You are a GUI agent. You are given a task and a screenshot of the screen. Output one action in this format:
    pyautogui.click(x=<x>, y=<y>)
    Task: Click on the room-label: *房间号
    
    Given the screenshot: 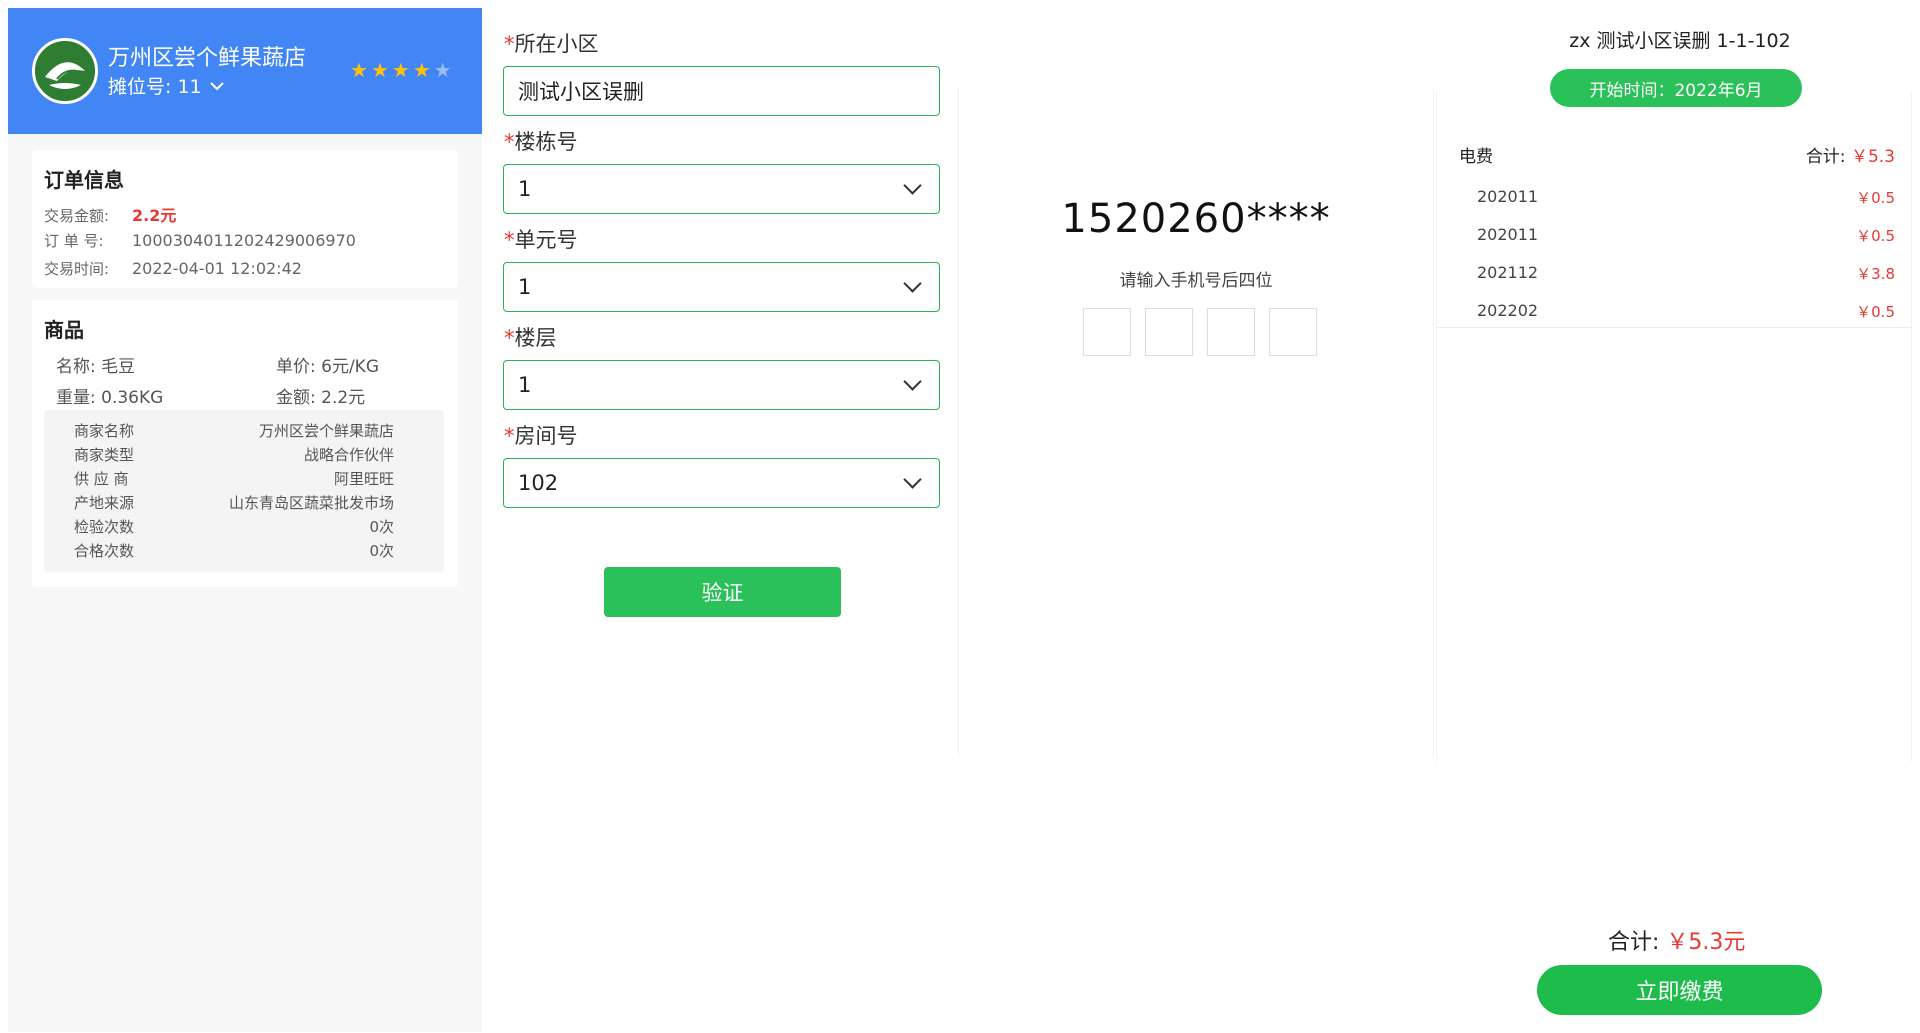 What is the action you would take?
    pyautogui.click(x=541, y=435)
    